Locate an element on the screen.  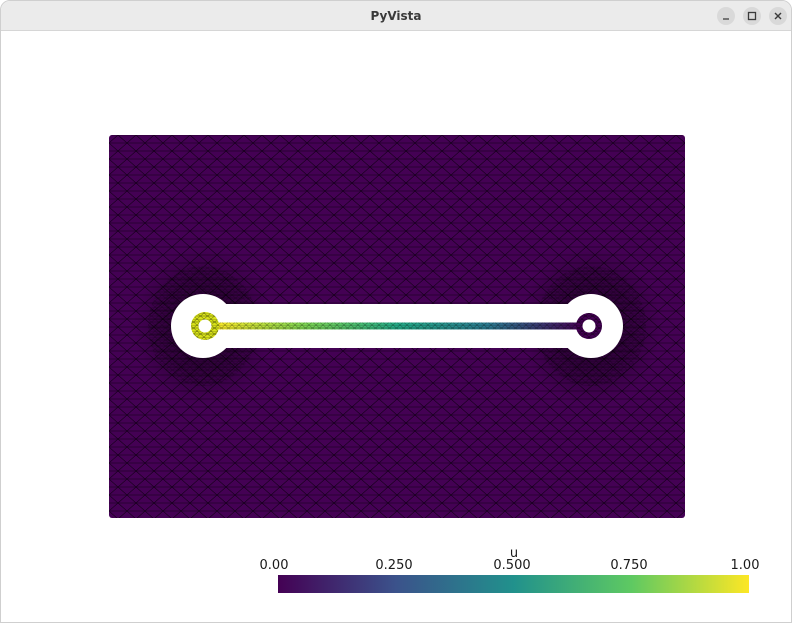
inner-strip-mesh is located at coordinates (397, 326).